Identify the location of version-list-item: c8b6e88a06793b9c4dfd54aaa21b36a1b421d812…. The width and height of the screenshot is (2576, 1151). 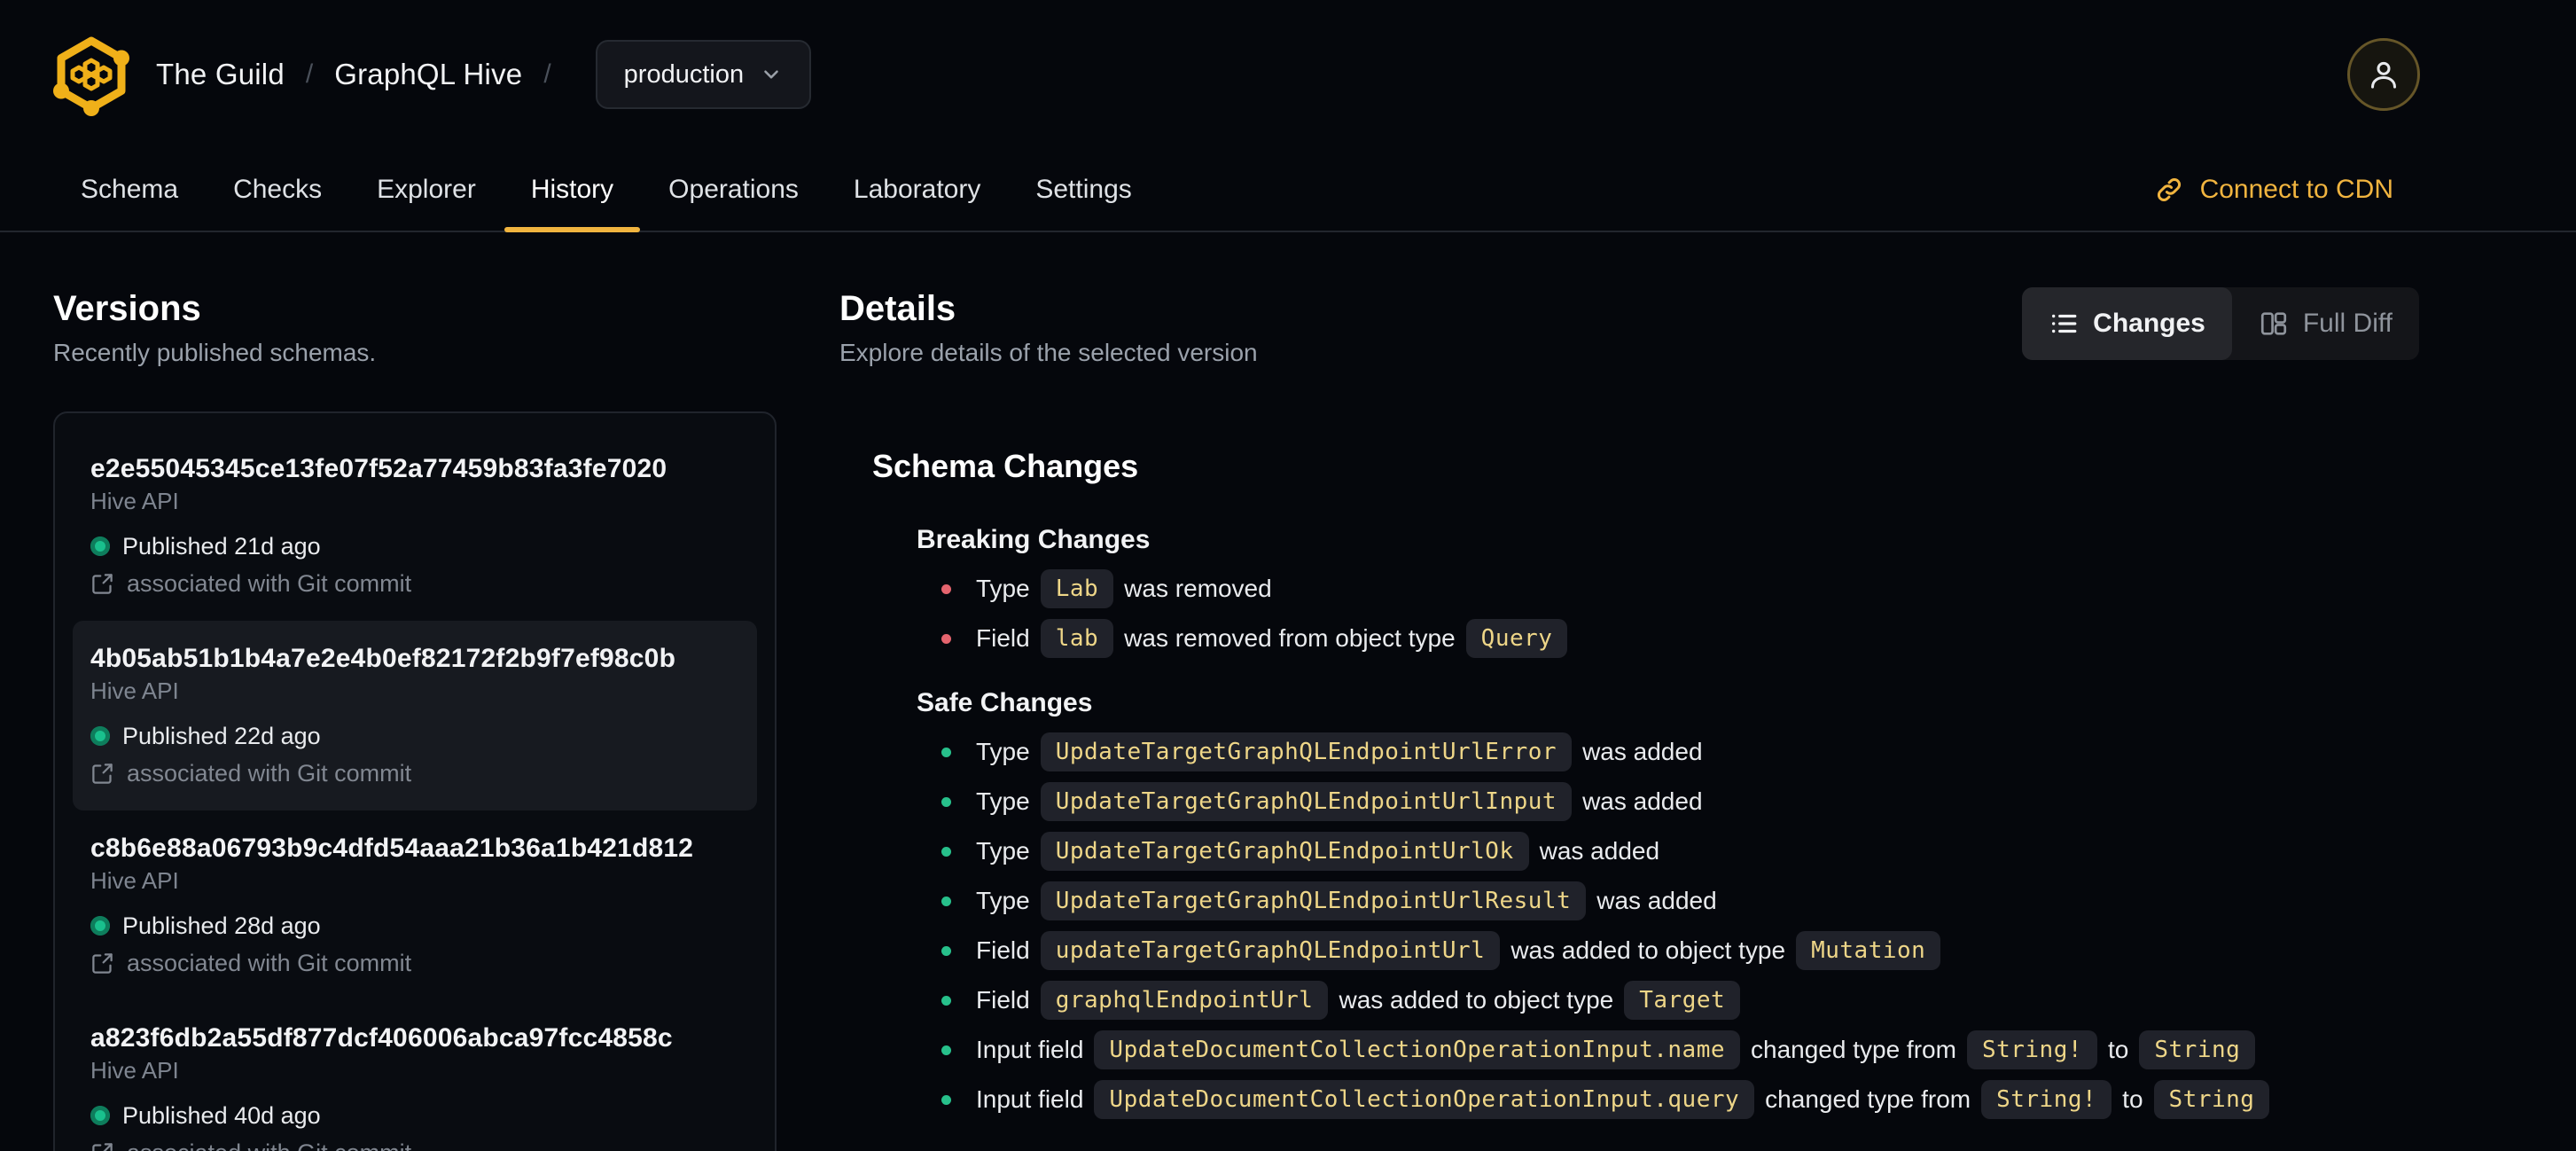
(415, 905).